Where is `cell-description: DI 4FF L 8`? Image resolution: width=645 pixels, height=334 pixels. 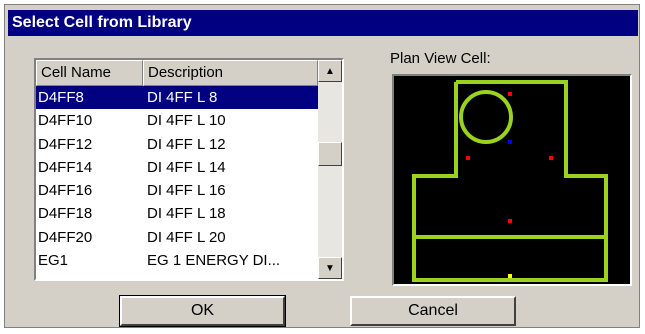
cell-description: DI 4FF L 8 is located at coordinates (182, 97).